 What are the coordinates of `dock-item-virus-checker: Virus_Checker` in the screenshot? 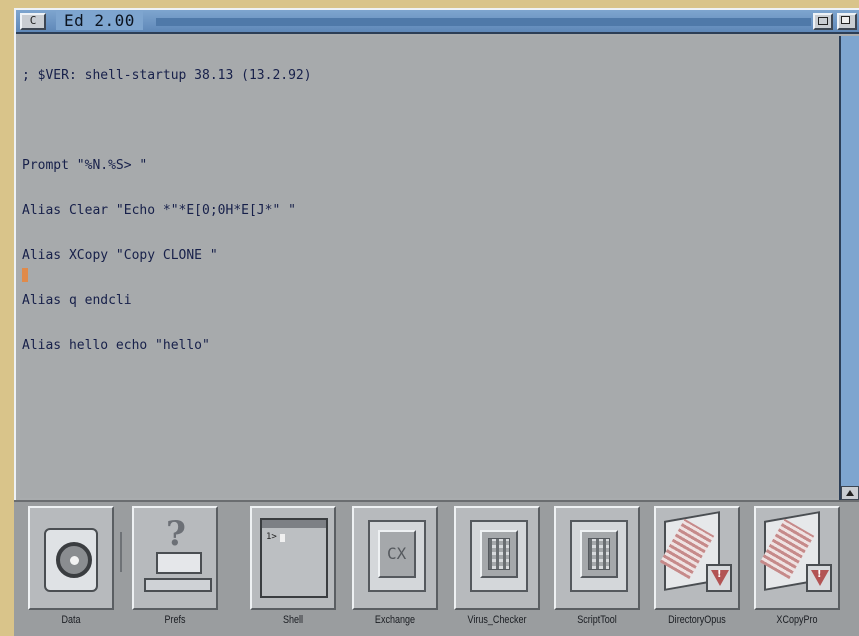 It's located at (497, 570).